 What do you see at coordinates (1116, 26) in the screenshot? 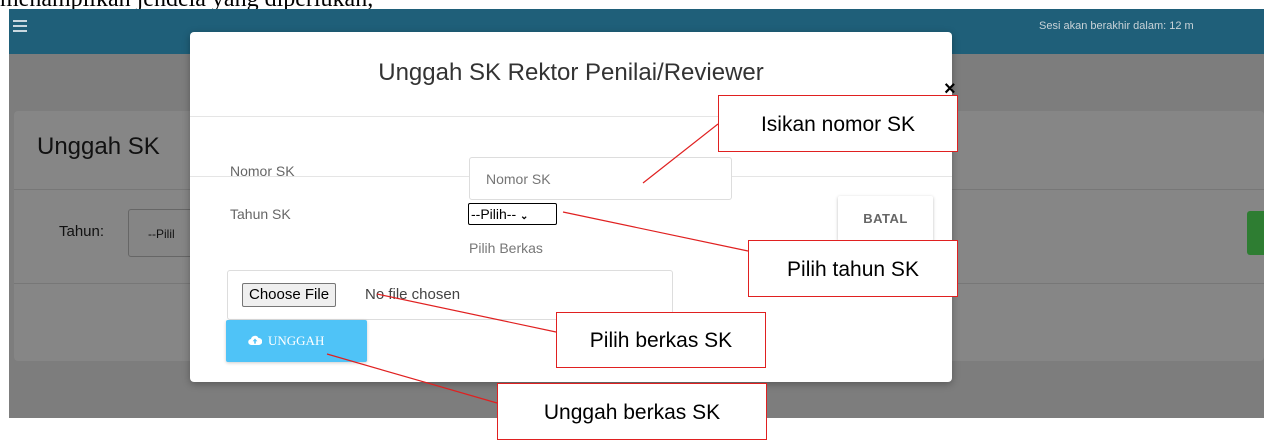
I see `session-timer: Sesi akan berakhir dalam: 12 m` at bounding box center [1116, 26].